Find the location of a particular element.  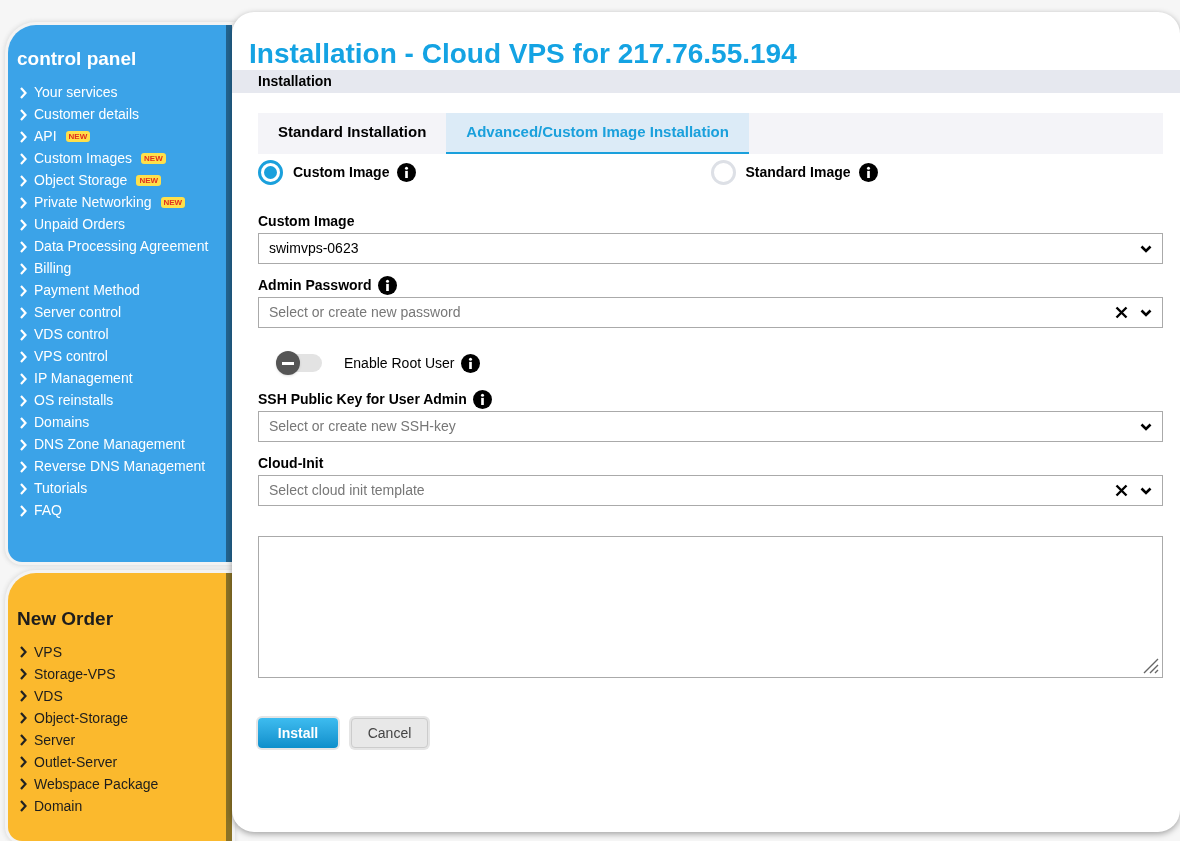

tab: Advanced/Custom Image Installation is located at coordinates (597, 133).